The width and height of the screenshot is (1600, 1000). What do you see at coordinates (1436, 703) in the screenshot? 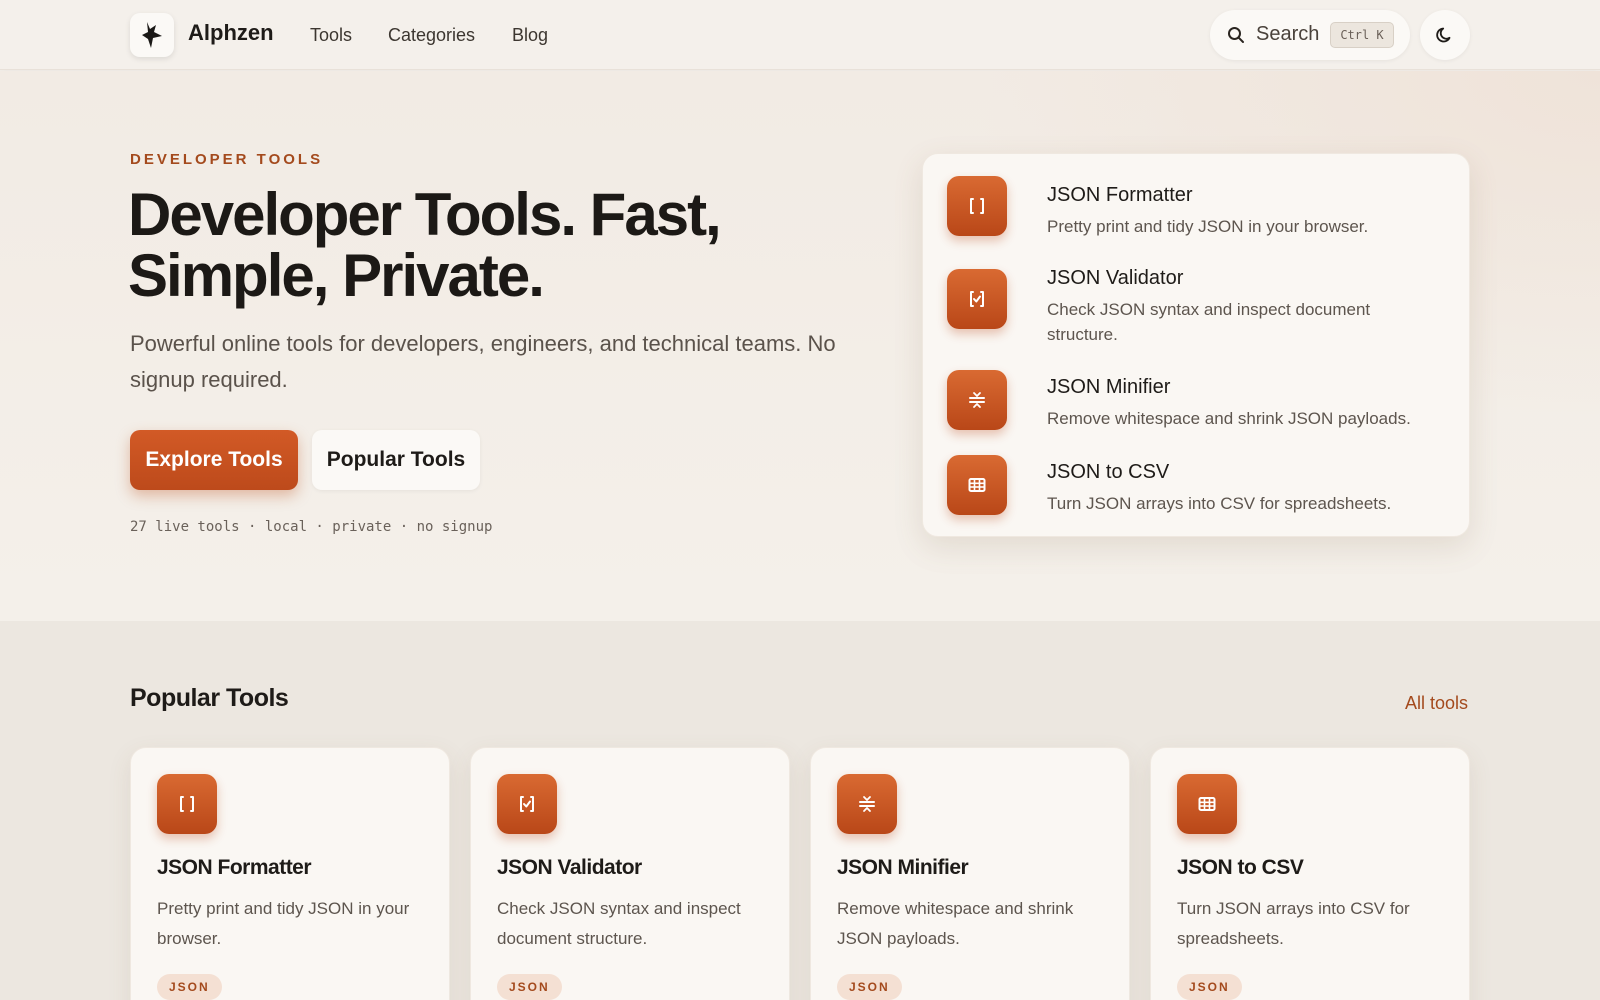
I see `all-tools-link: All tools` at bounding box center [1436, 703].